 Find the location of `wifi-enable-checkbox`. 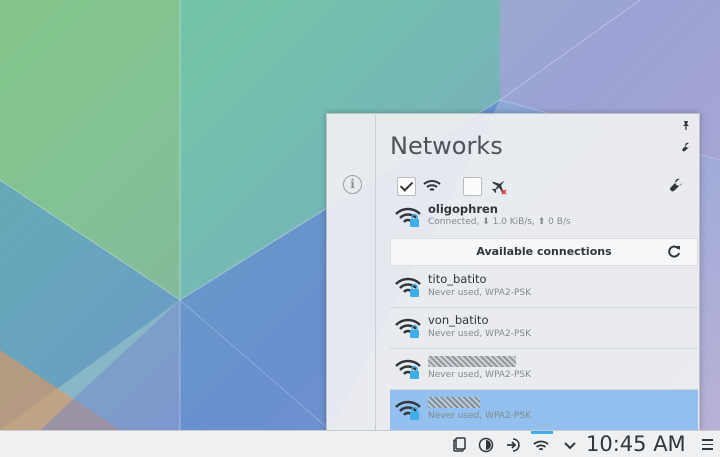

wifi-enable-checkbox is located at coordinates (406, 186).